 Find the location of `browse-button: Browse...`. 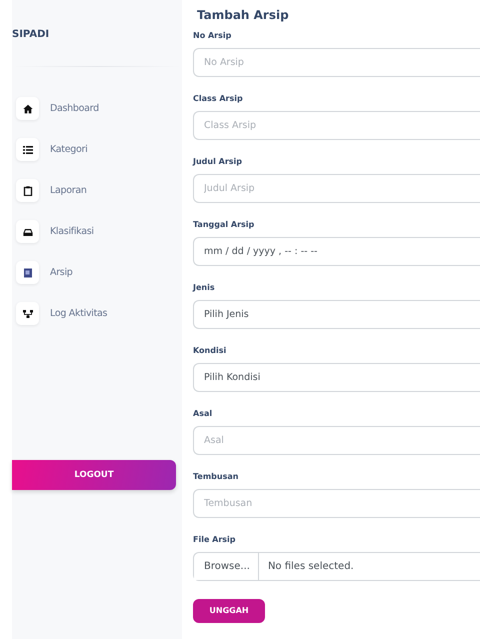

browse-button: Browse... is located at coordinates (226, 566).